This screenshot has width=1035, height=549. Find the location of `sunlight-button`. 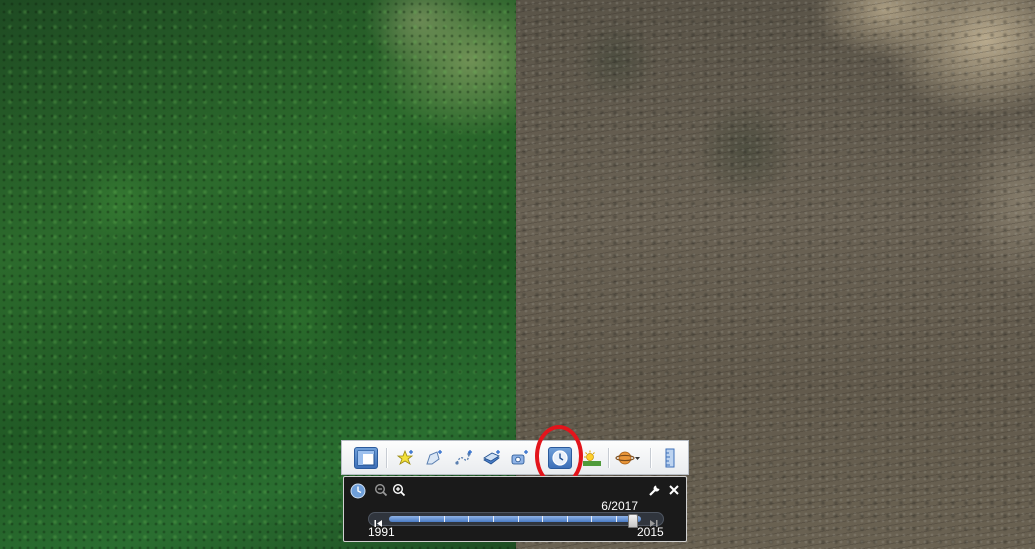

sunlight-button is located at coordinates (592, 458).